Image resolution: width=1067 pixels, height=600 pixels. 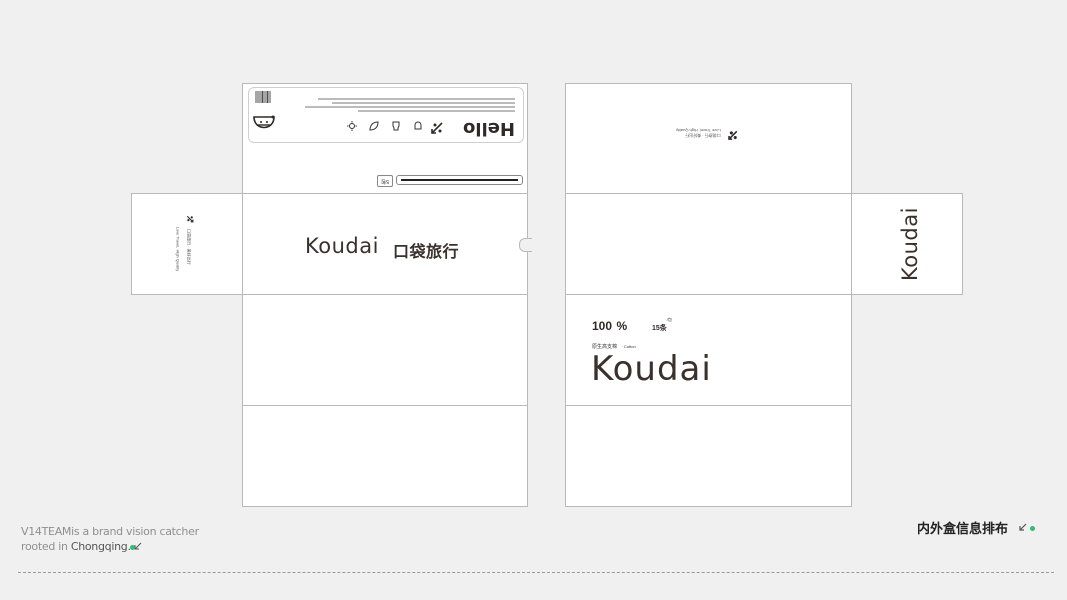 What do you see at coordinates (352, 125) in the screenshot?
I see `sun-icon` at bounding box center [352, 125].